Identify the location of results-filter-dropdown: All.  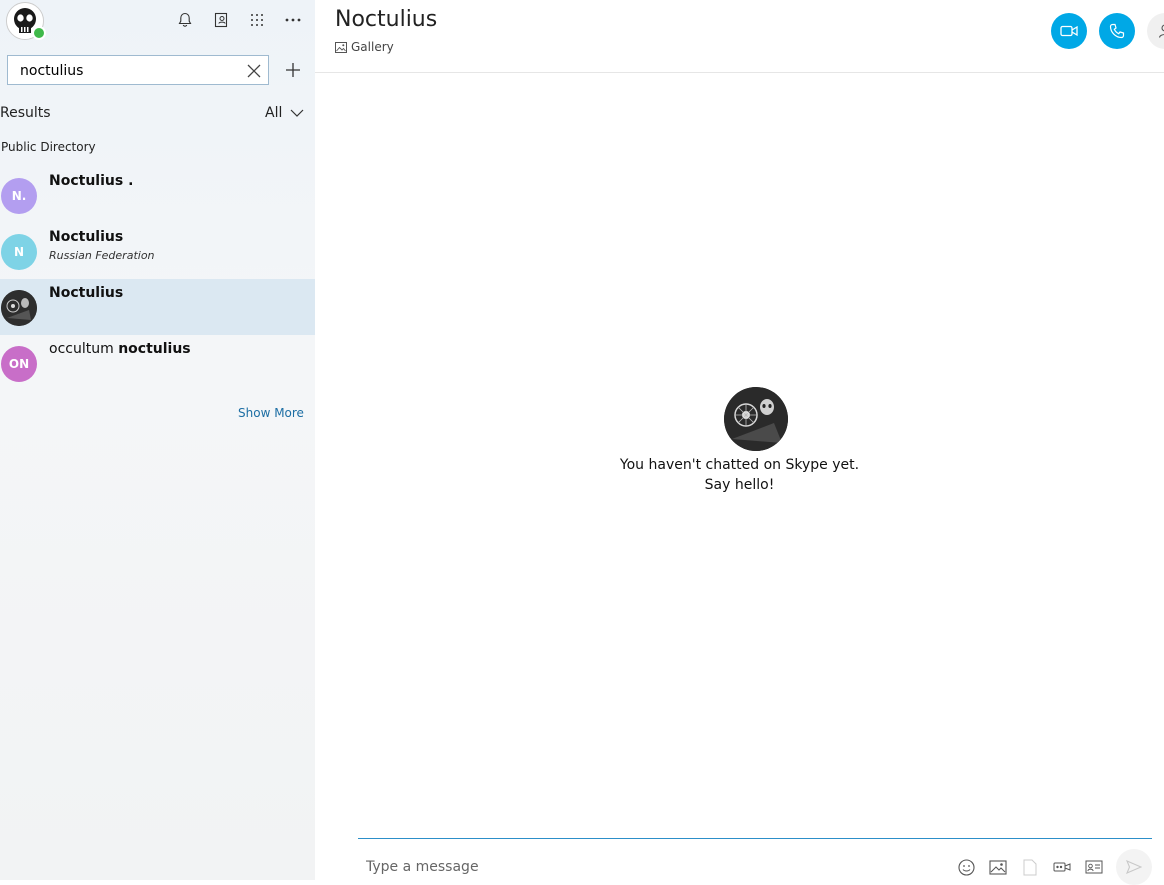
(284, 113).